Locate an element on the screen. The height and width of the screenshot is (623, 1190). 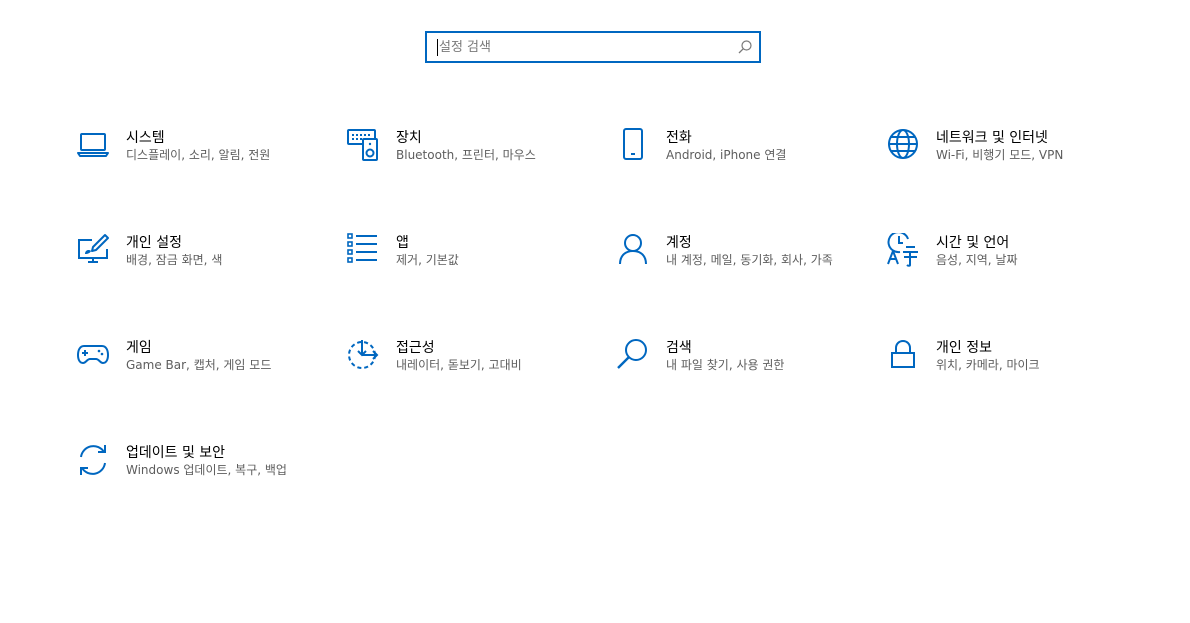
tile-network: 네트워크 및 인터넷 Wi-Fi, 비행기 모드, VPN is located at coordinates (1006, 168).